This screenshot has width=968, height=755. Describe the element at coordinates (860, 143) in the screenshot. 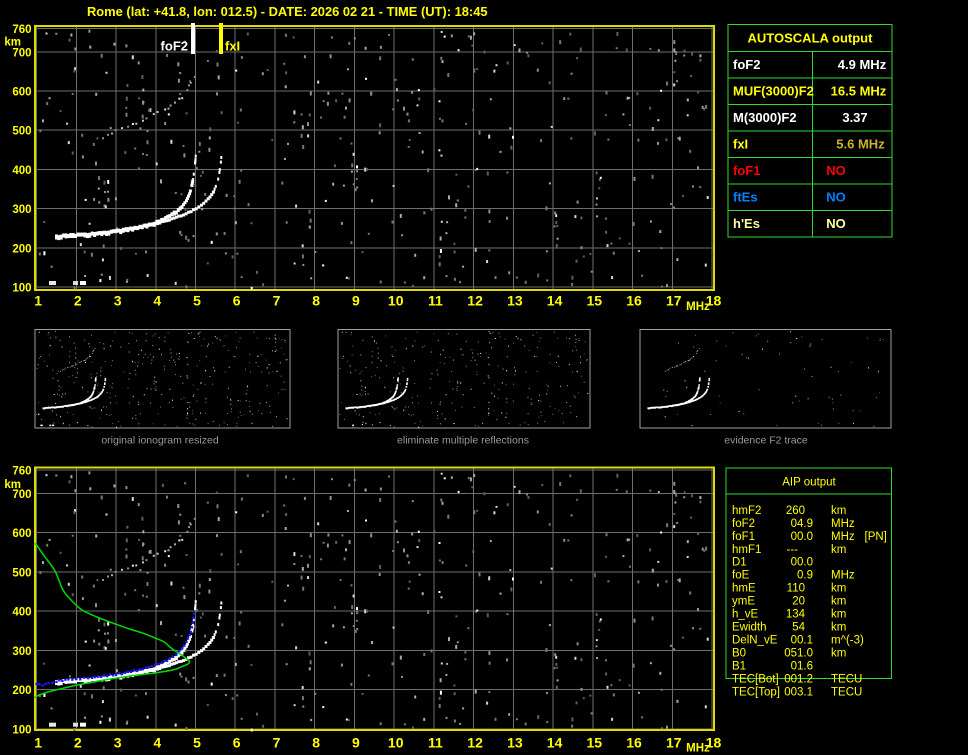

I see `svg-text: 5.6 MHz` at that location.